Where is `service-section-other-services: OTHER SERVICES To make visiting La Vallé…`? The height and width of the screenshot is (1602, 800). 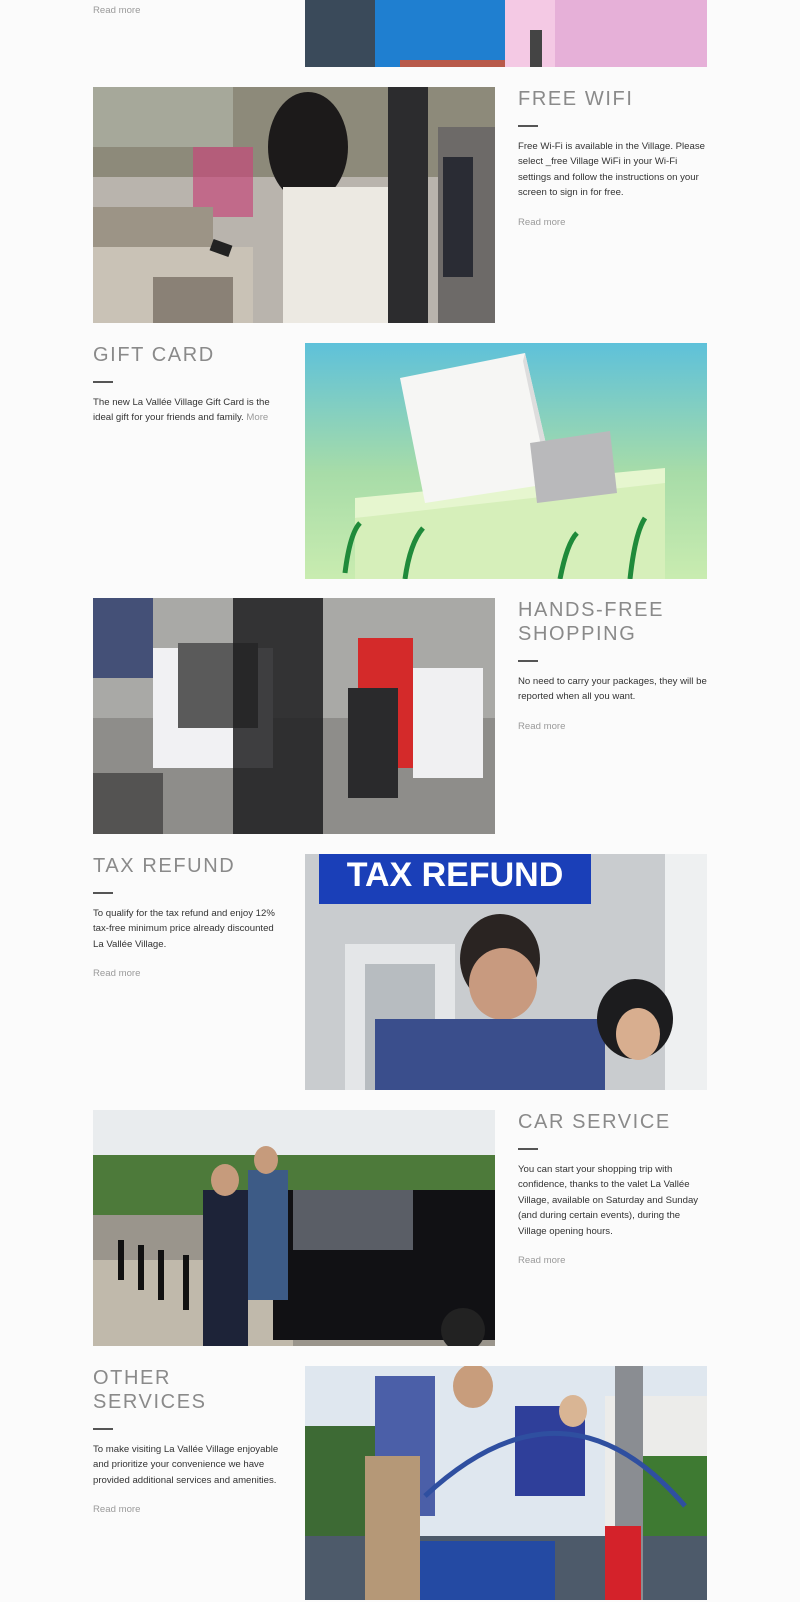
service-section-other-services: OTHER SERVICES To make visiting La Vallé… is located at coordinates (400, 1484).